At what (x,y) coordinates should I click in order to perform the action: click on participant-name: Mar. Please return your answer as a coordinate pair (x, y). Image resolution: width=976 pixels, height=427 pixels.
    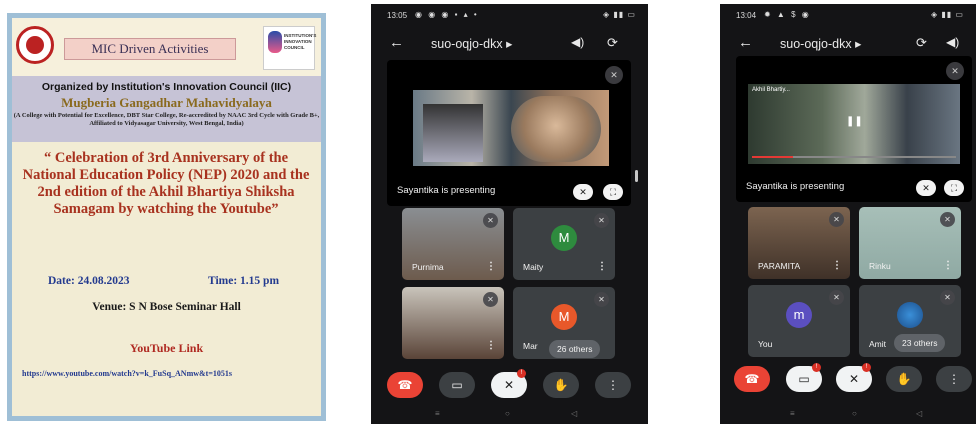
    Looking at the image, I should click on (530, 346).